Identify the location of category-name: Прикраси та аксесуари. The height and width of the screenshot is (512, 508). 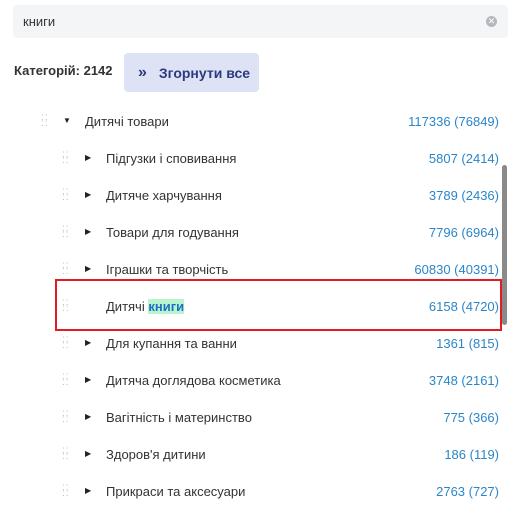
(175, 491).